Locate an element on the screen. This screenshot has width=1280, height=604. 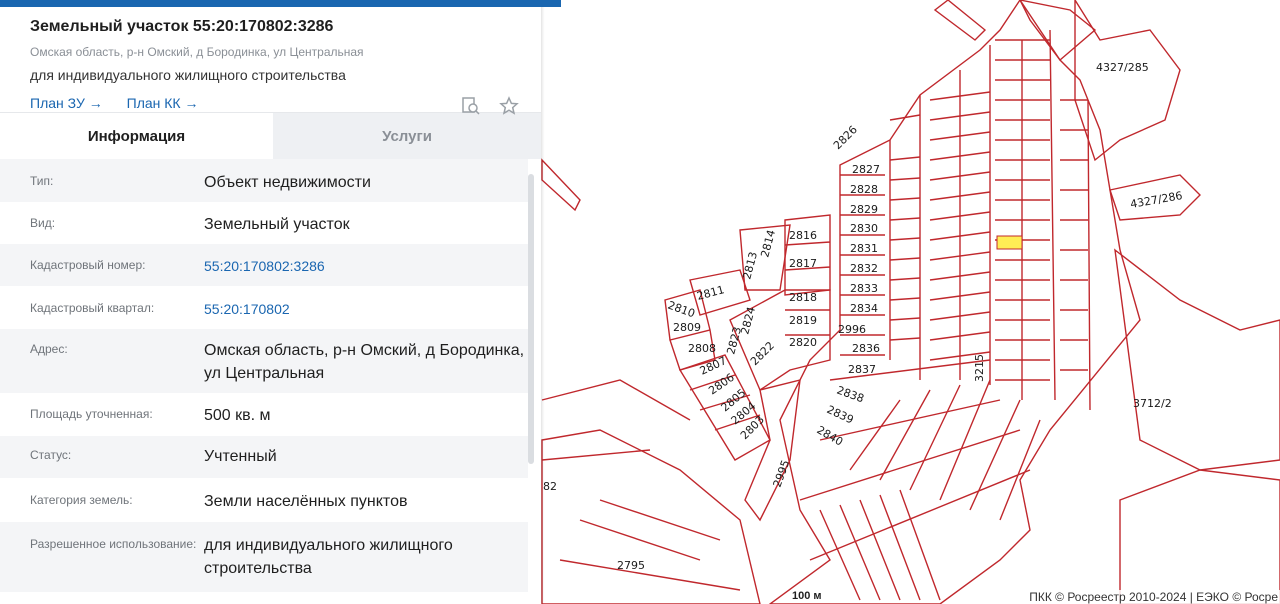
parcel-label: 2830 is located at coordinates (864, 228).